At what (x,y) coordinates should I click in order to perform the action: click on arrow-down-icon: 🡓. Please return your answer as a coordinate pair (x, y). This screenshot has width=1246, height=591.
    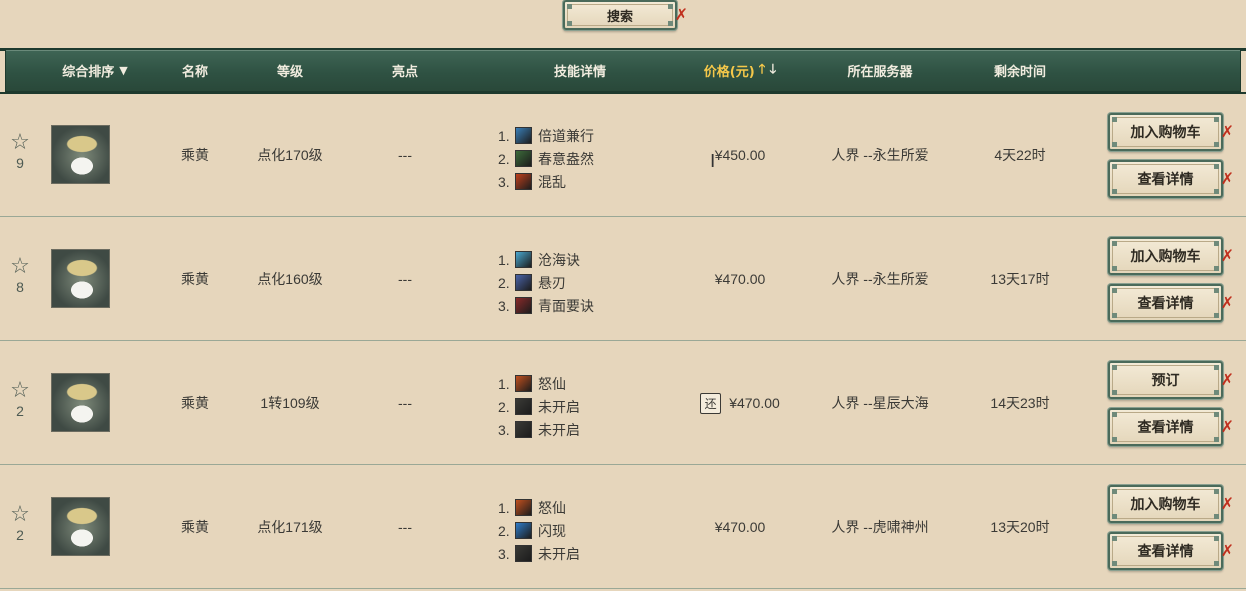
    Looking at the image, I should click on (772, 71).